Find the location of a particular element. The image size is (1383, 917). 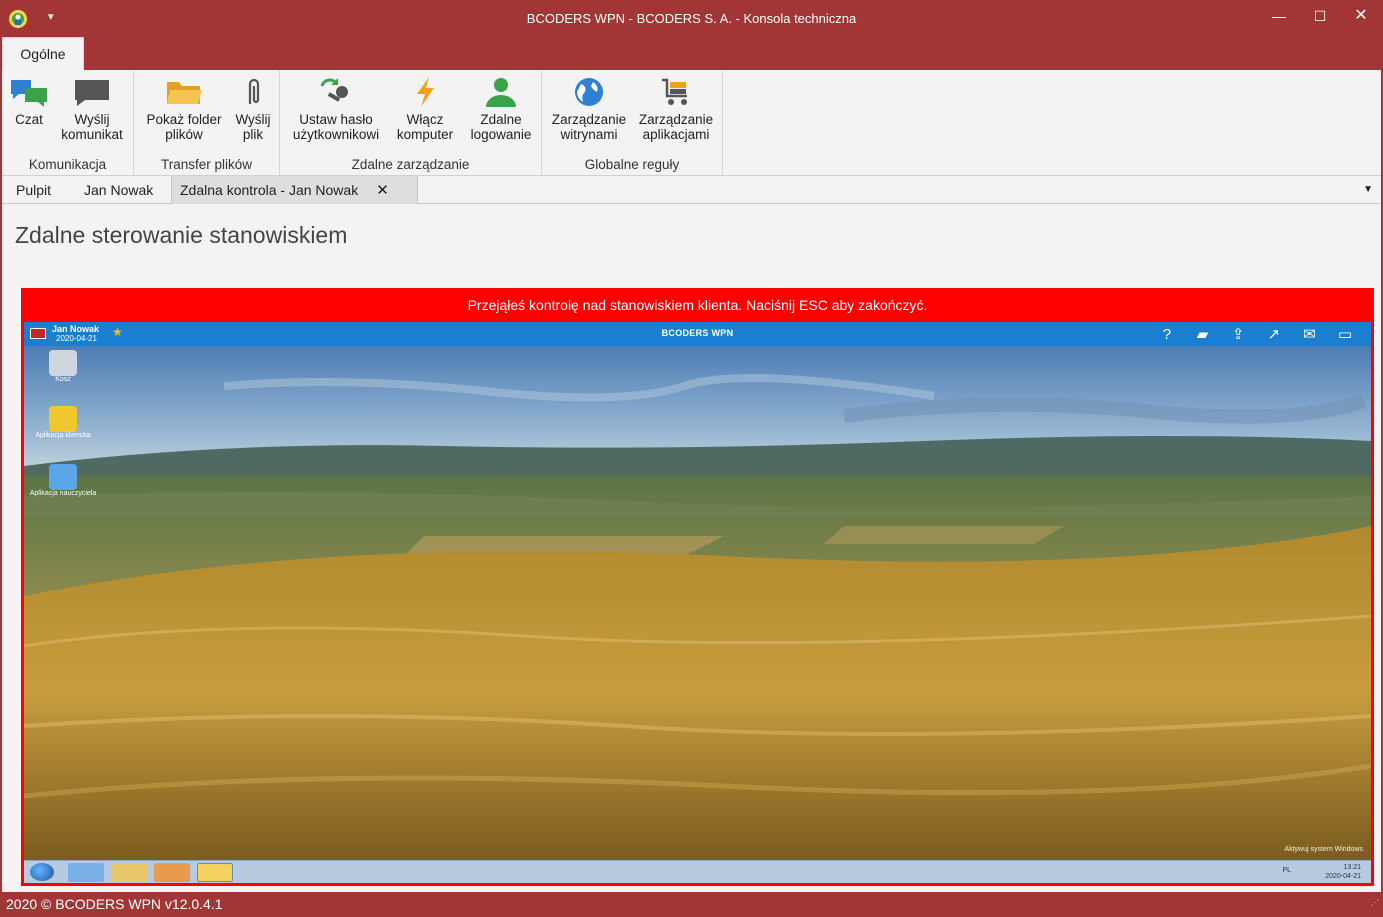

folder-icon is located at coordinates (184, 93).